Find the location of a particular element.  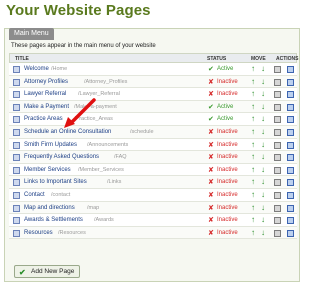

page-name-link: Lawyer Referral is located at coordinates (45, 94).